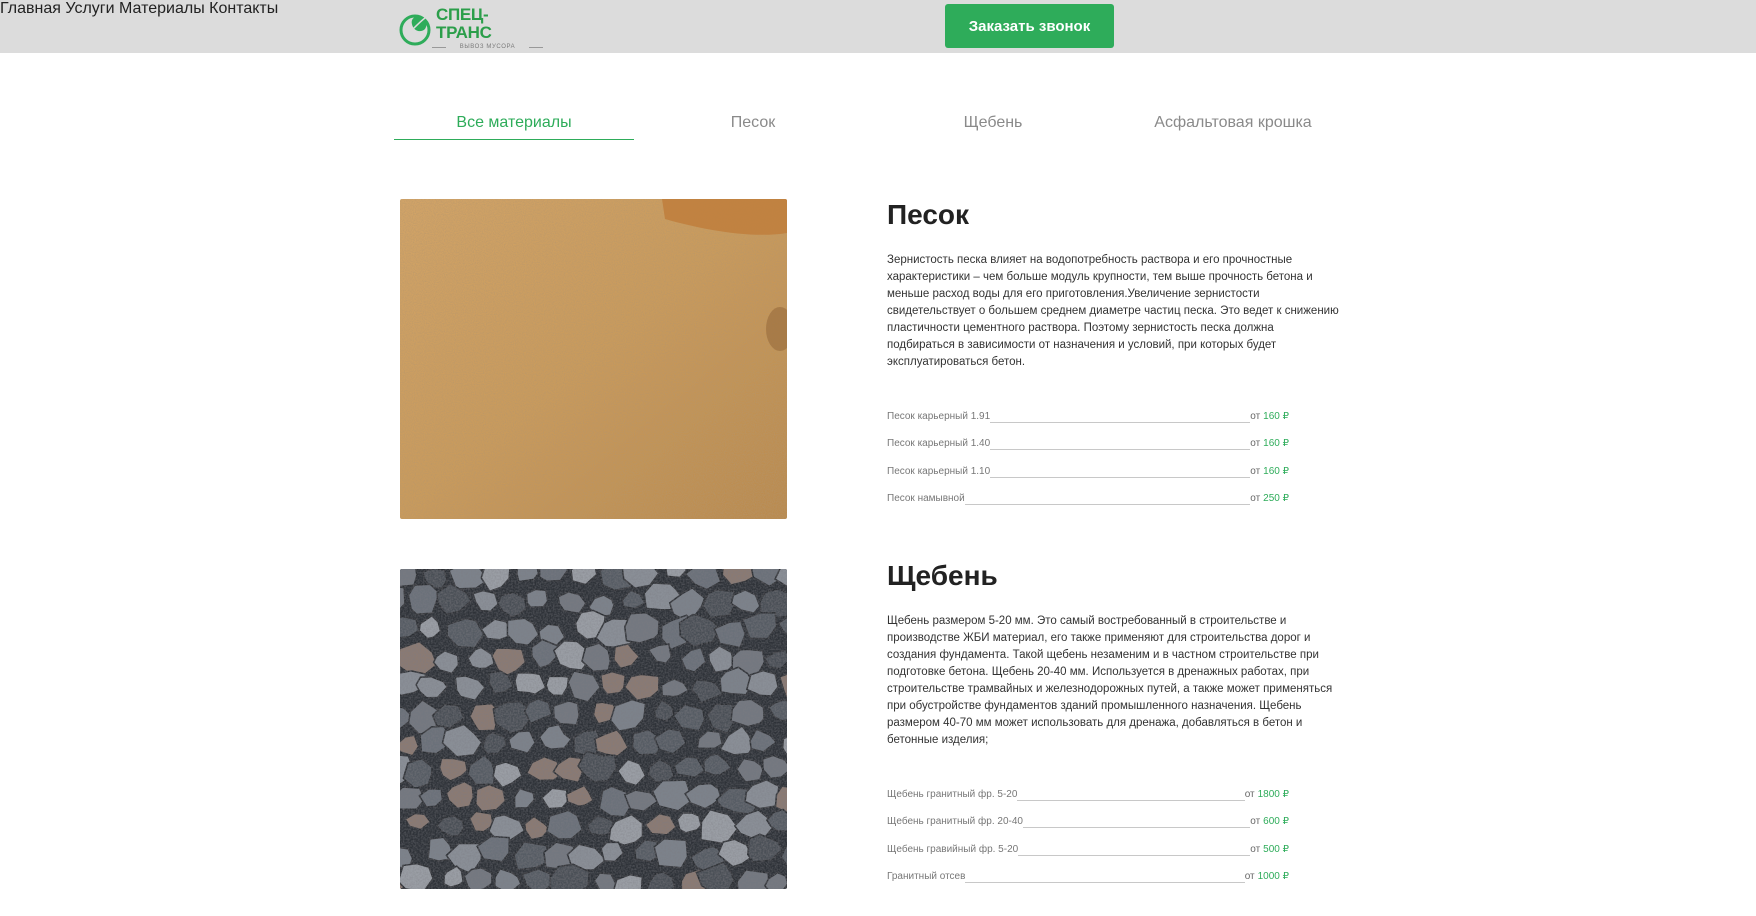  I want to click on logo-subtitle: ВЫВОЗ МУСОРА, so click(487, 47).